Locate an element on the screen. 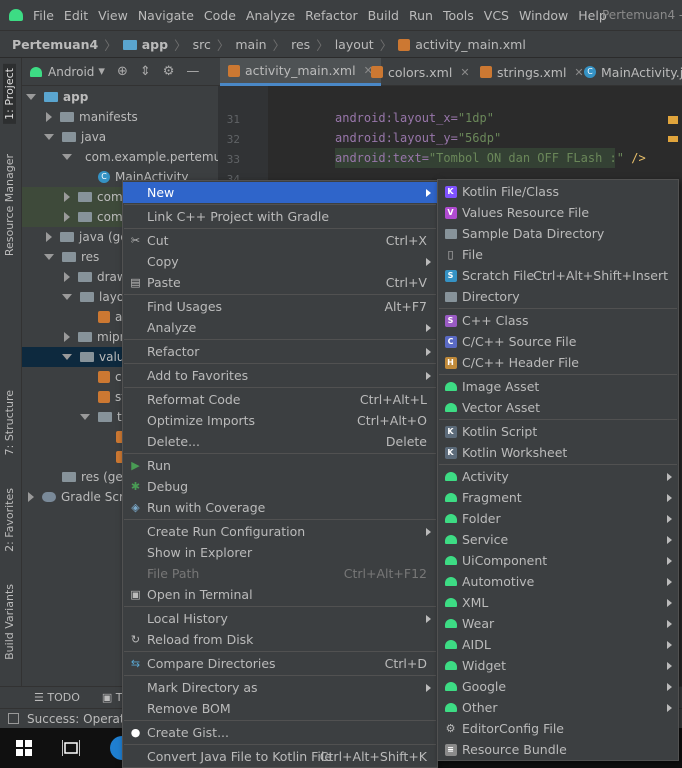  breadcrumb-module: app is located at coordinates (145, 44).